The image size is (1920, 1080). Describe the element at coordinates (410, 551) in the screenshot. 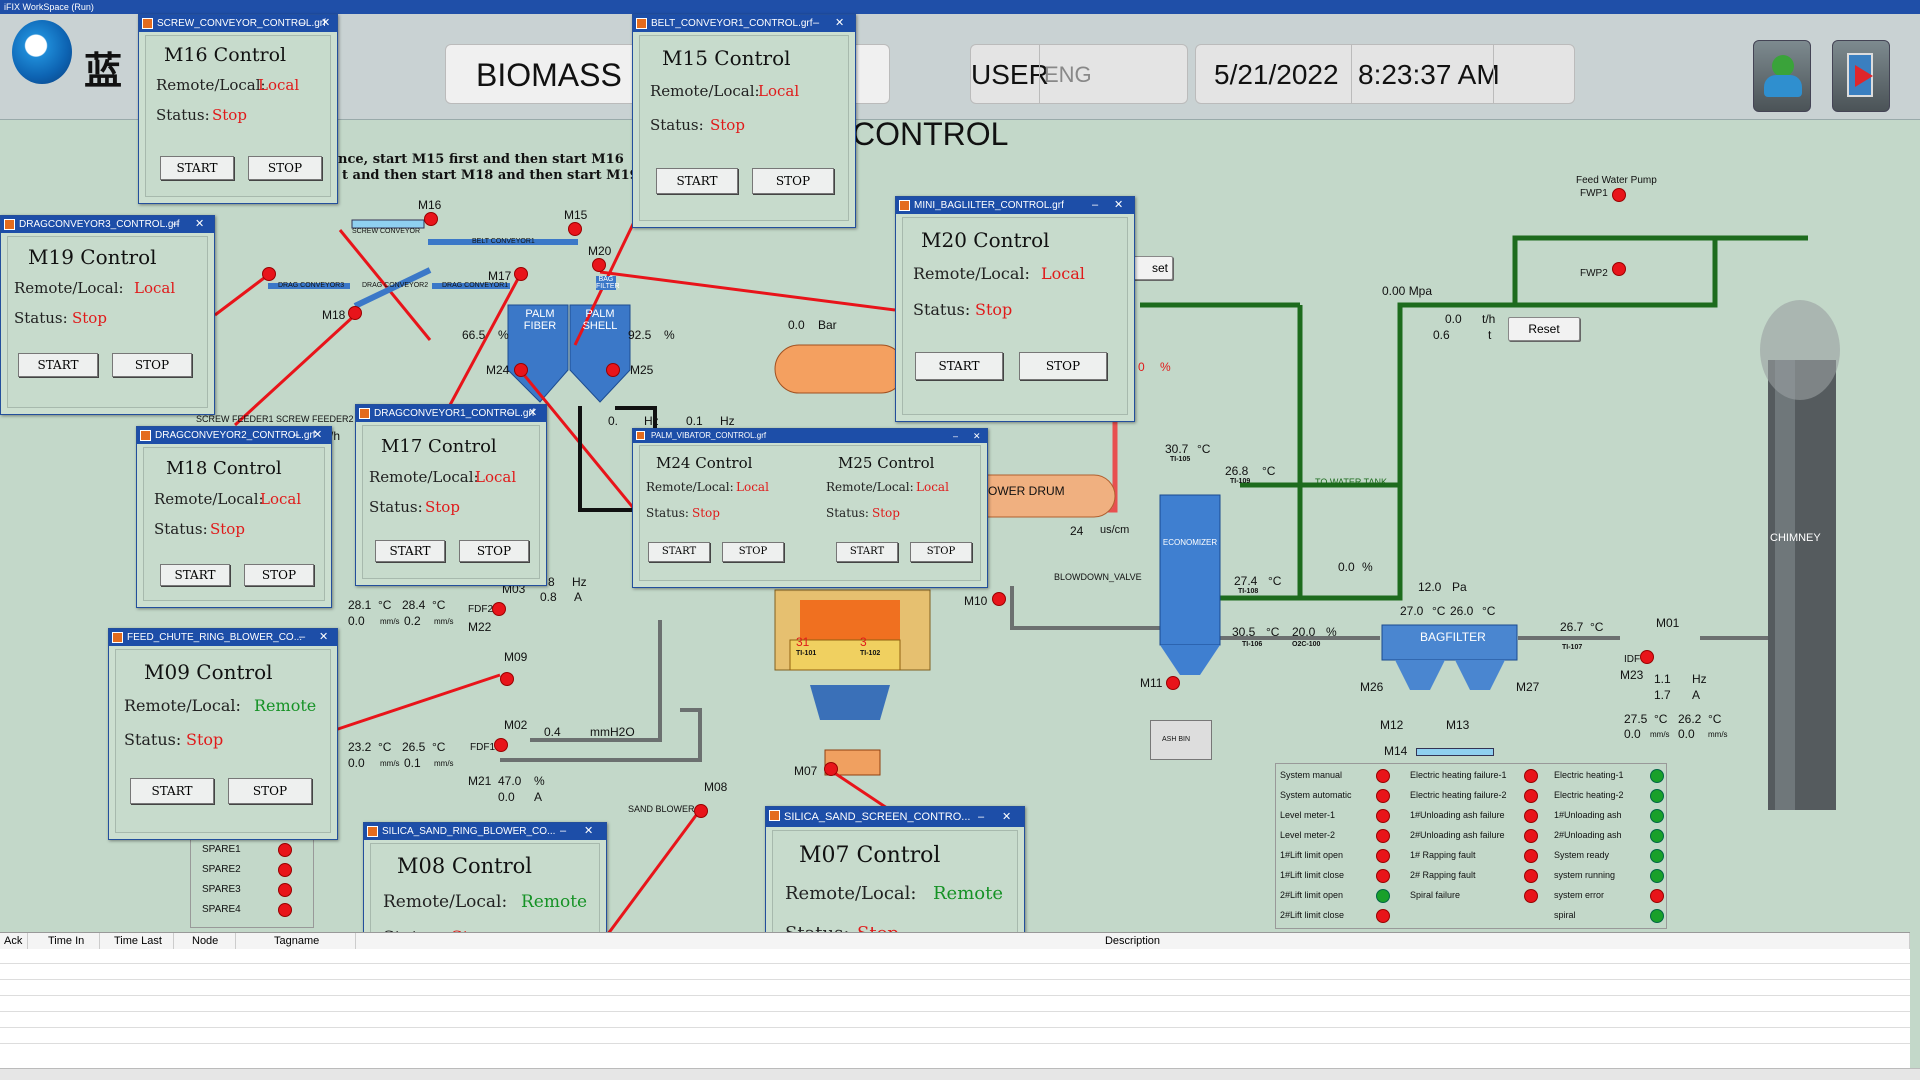

I see `m17-start-button: START` at that location.